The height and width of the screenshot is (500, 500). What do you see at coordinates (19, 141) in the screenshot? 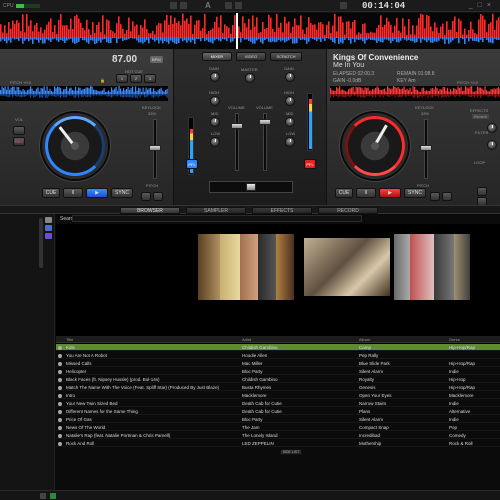
I see `left-rec-button: REC` at bounding box center [19, 141].